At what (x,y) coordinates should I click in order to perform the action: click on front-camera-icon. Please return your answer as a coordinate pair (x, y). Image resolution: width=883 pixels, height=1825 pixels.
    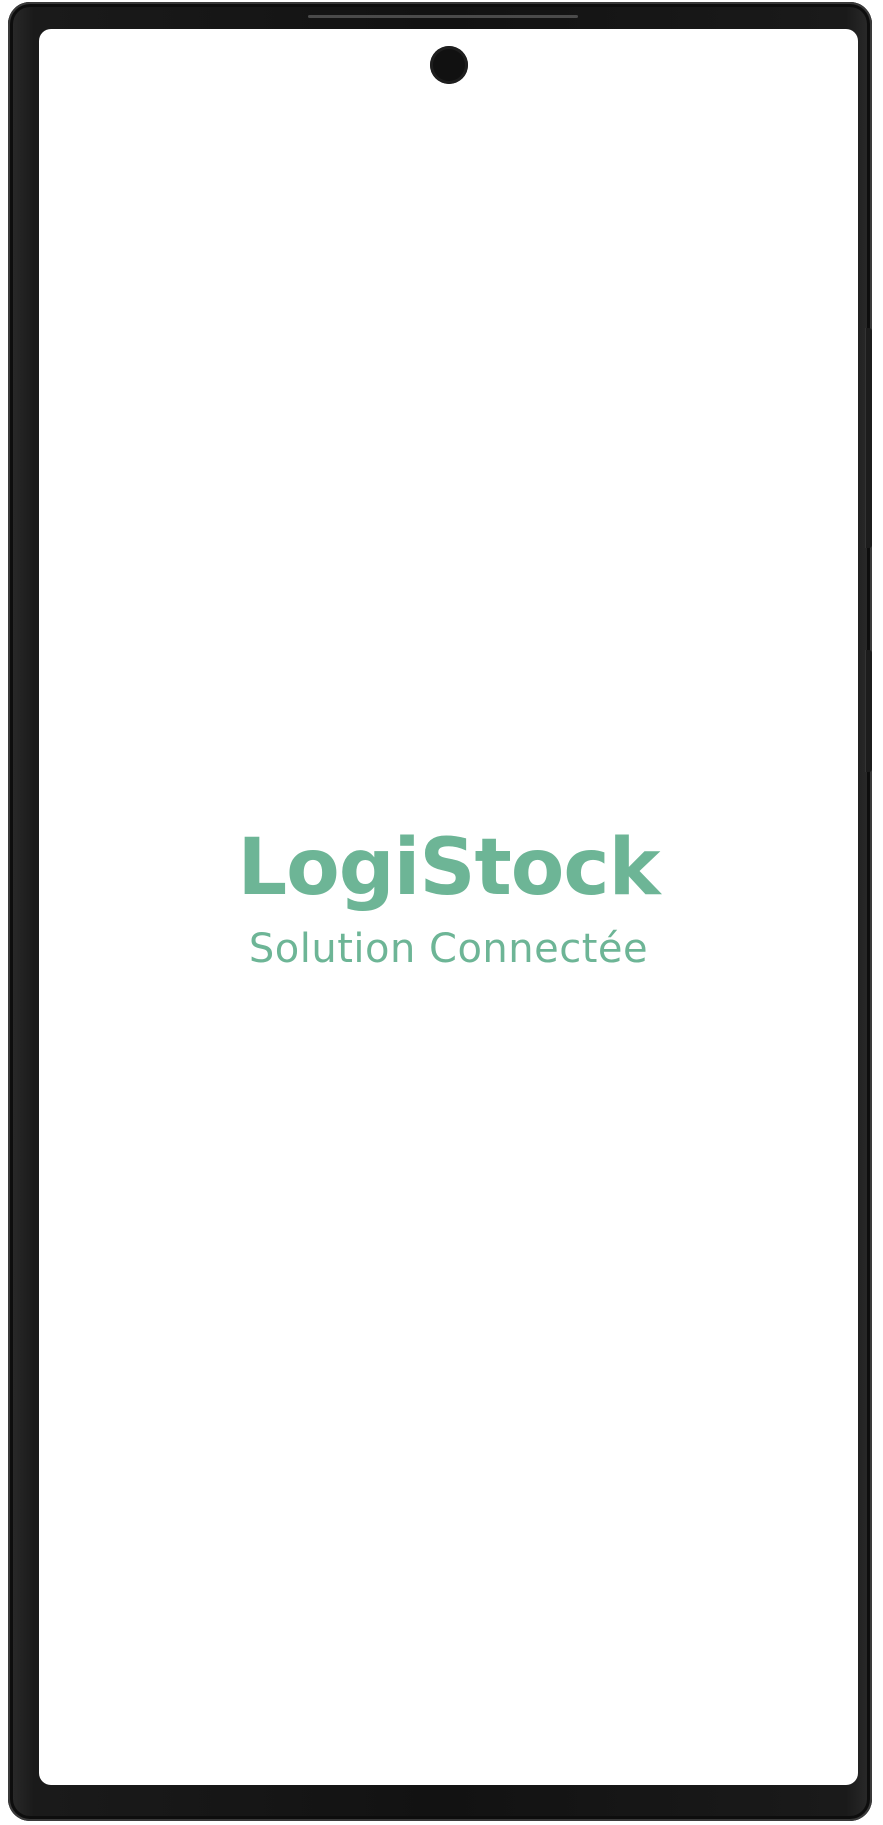
    Looking at the image, I should click on (449, 65).